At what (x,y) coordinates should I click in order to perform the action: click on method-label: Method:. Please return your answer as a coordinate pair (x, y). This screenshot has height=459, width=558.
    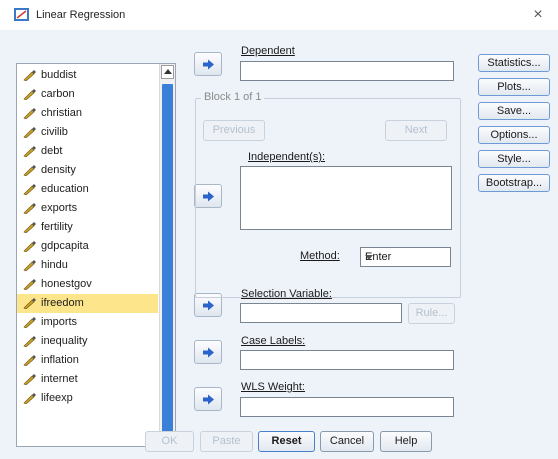
    Looking at the image, I should click on (320, 256).